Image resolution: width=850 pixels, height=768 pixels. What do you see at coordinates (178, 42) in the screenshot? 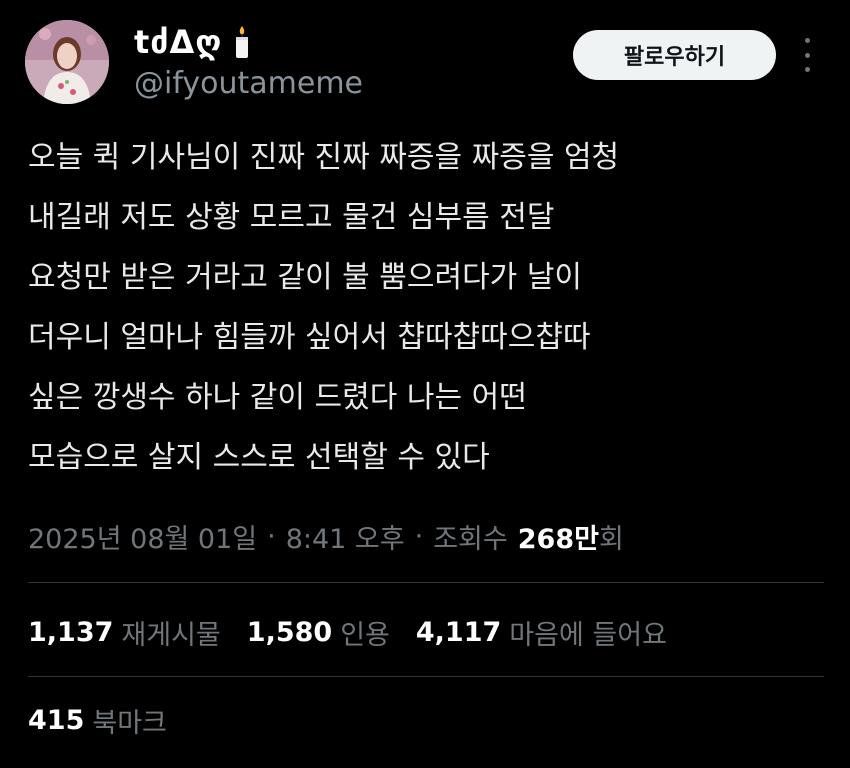
I see `display-name: tძΔღ` at bounding box center [178, 42].